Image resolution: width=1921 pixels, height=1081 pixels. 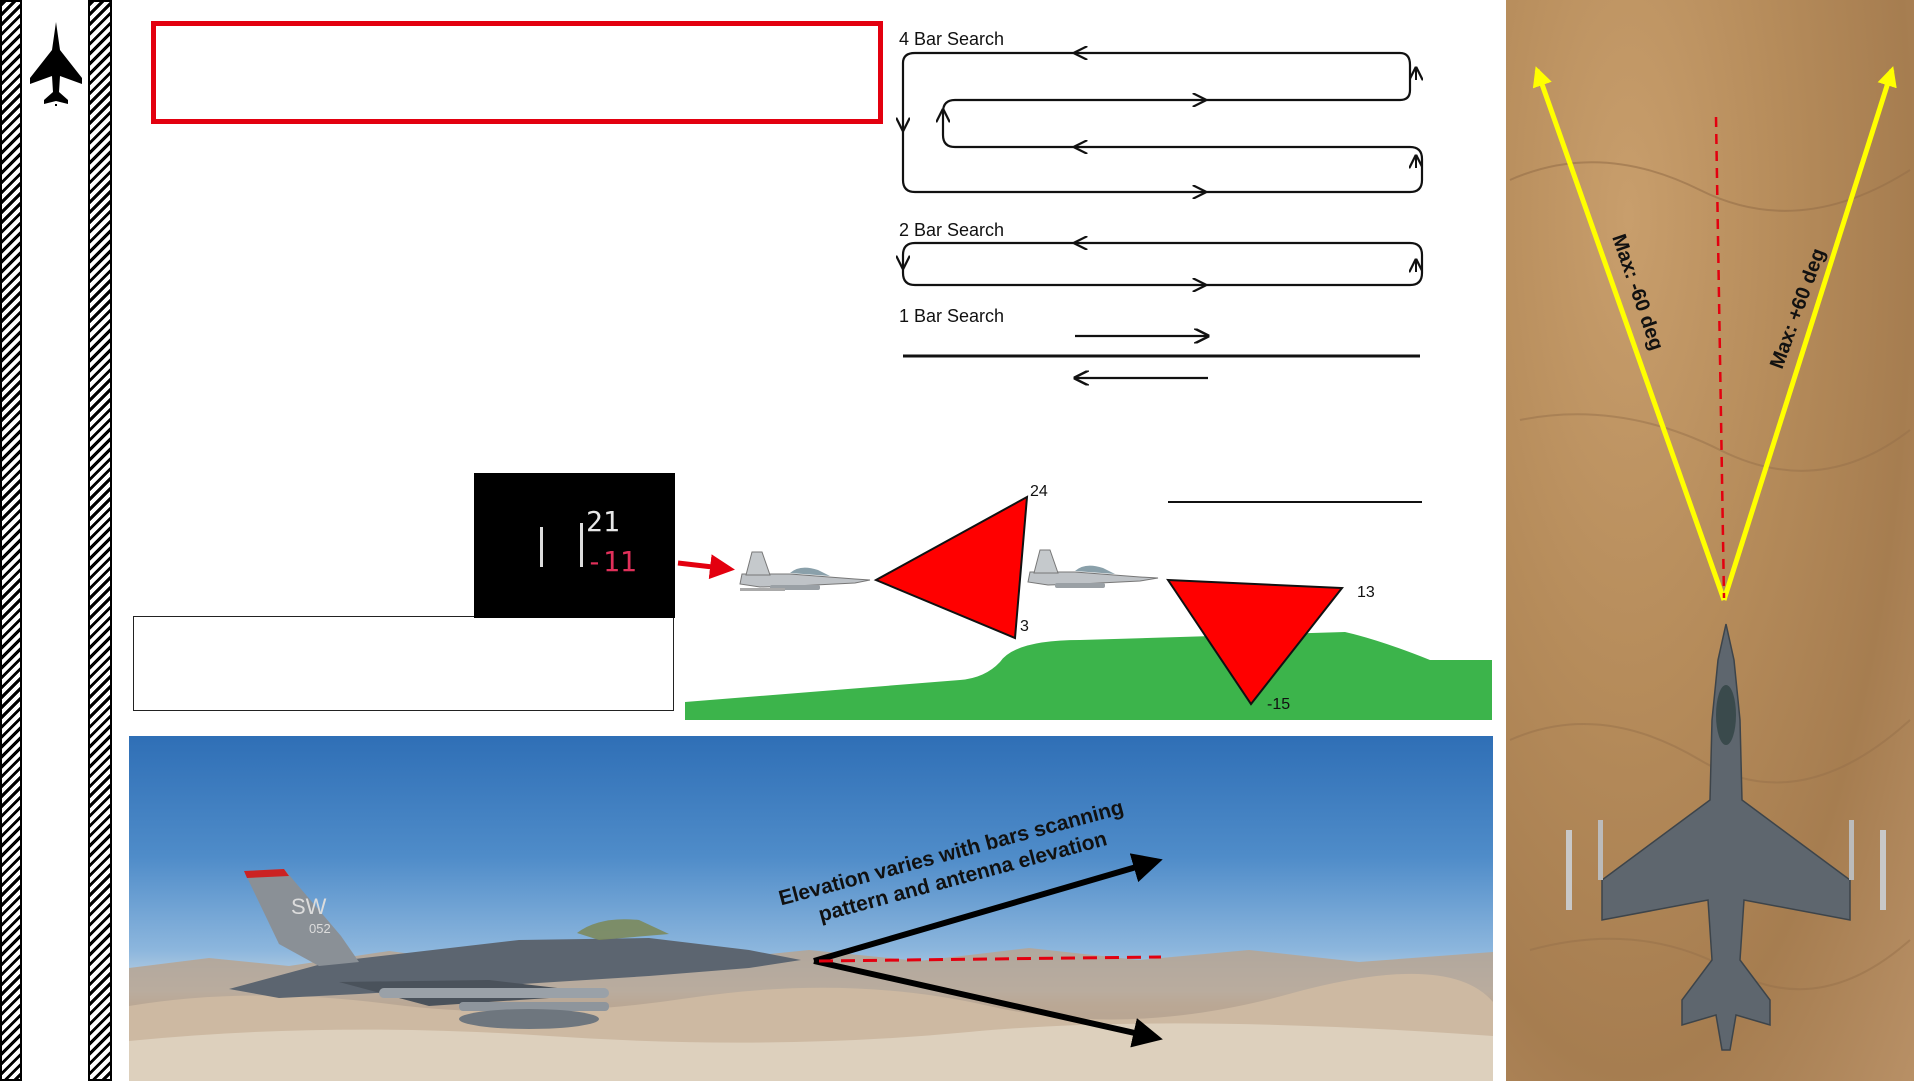 I want to click on jet-icon, so click(x=56, y=63).